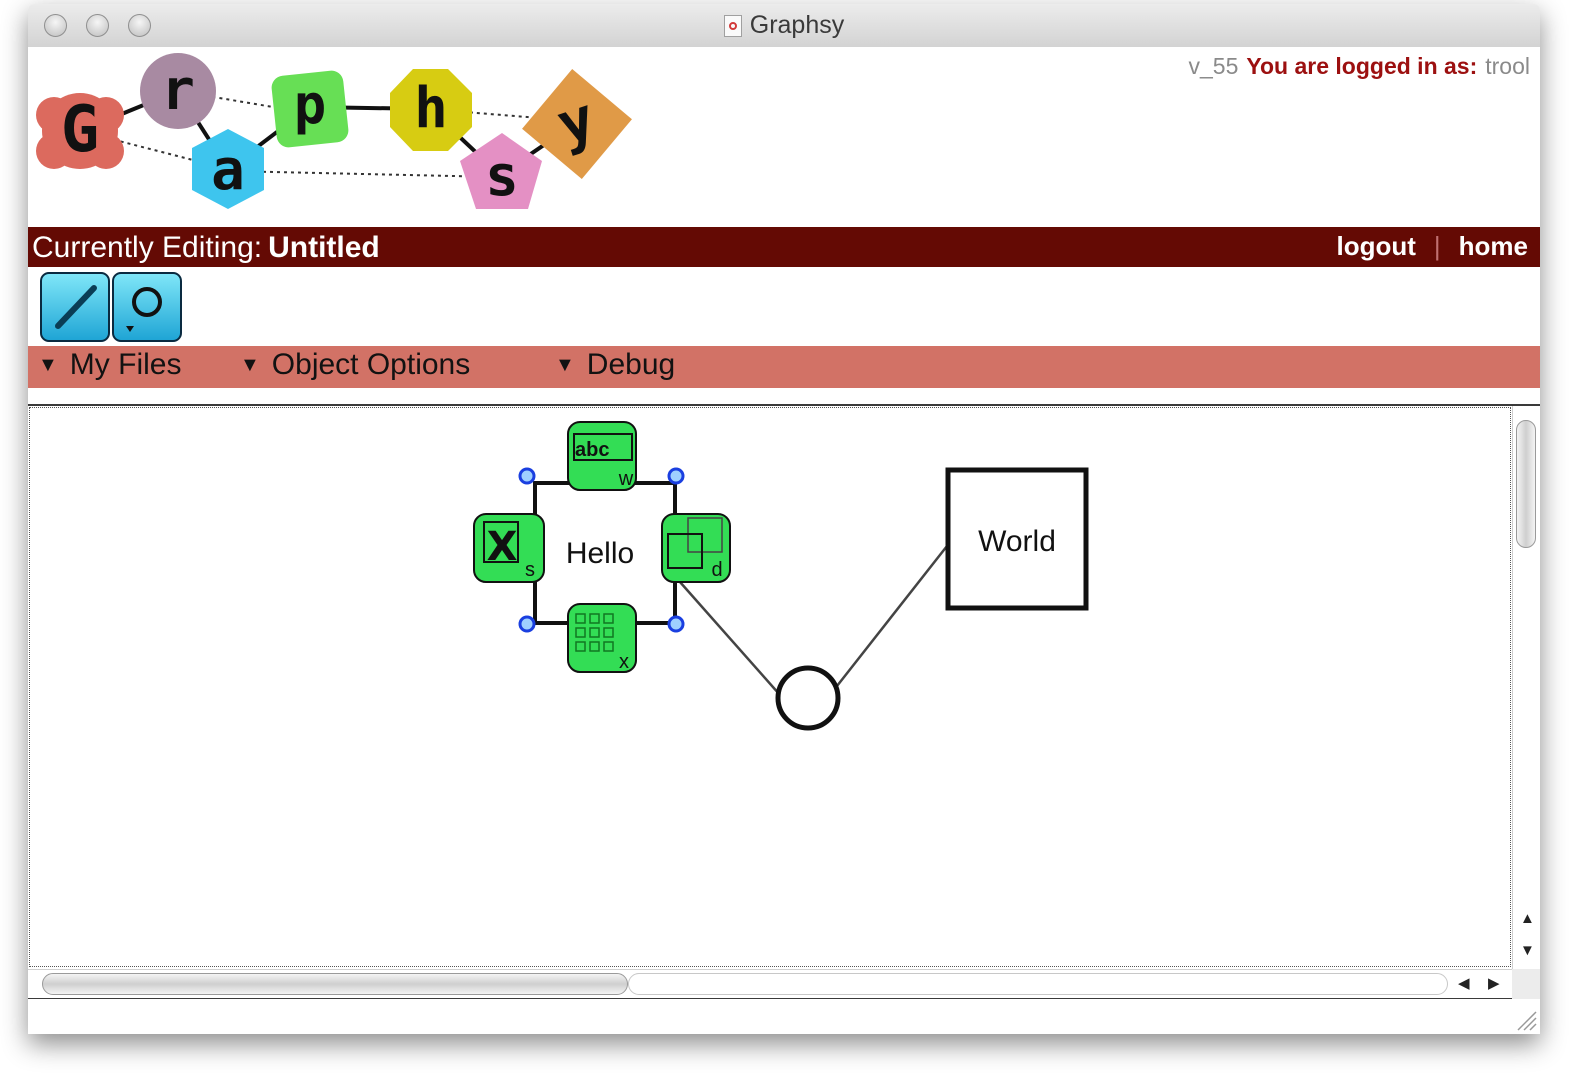 The image size is (1582, 1090). Describe the element at coordinates (1527, 950) in the screenshot. I see `scroll-down-arrow-icon: ▼` at that location.